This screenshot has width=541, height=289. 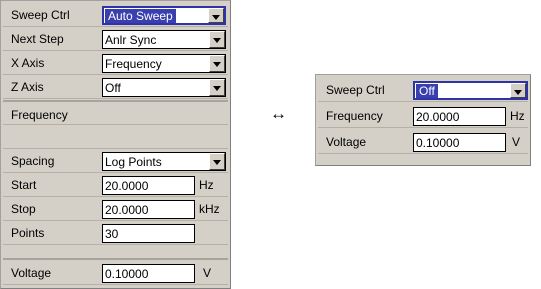 What do you see at coordinates (112, 234) in the screenshot?
I see `points-value: 30` at bounding box center [112, 234].